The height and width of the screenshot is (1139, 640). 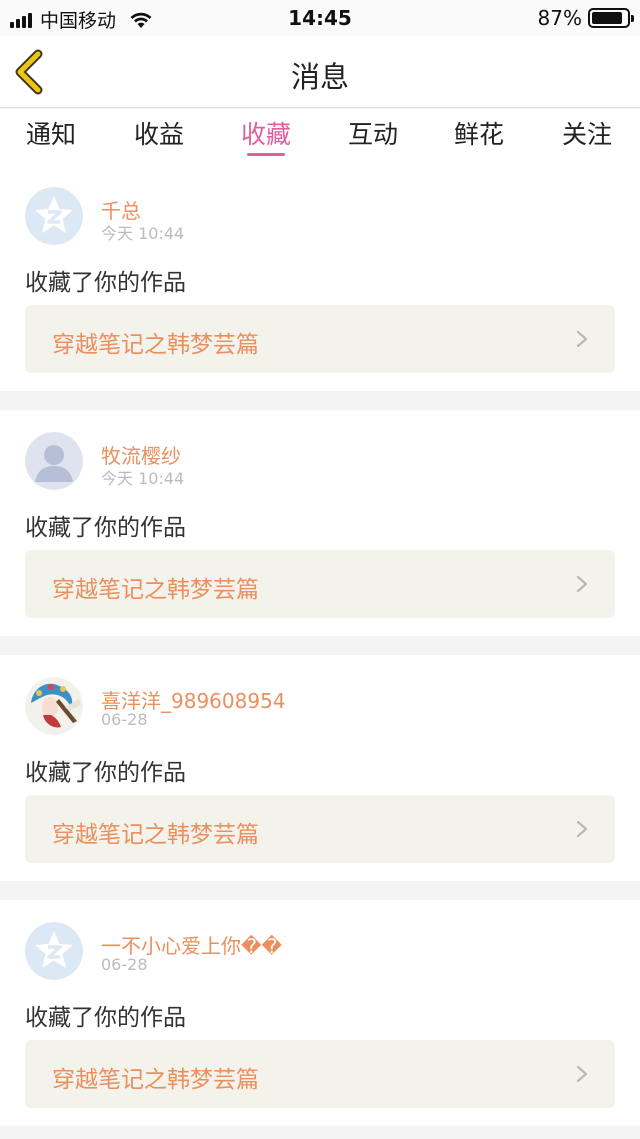 I want to click on opera-character-avatar, so click(x=54, y=706).